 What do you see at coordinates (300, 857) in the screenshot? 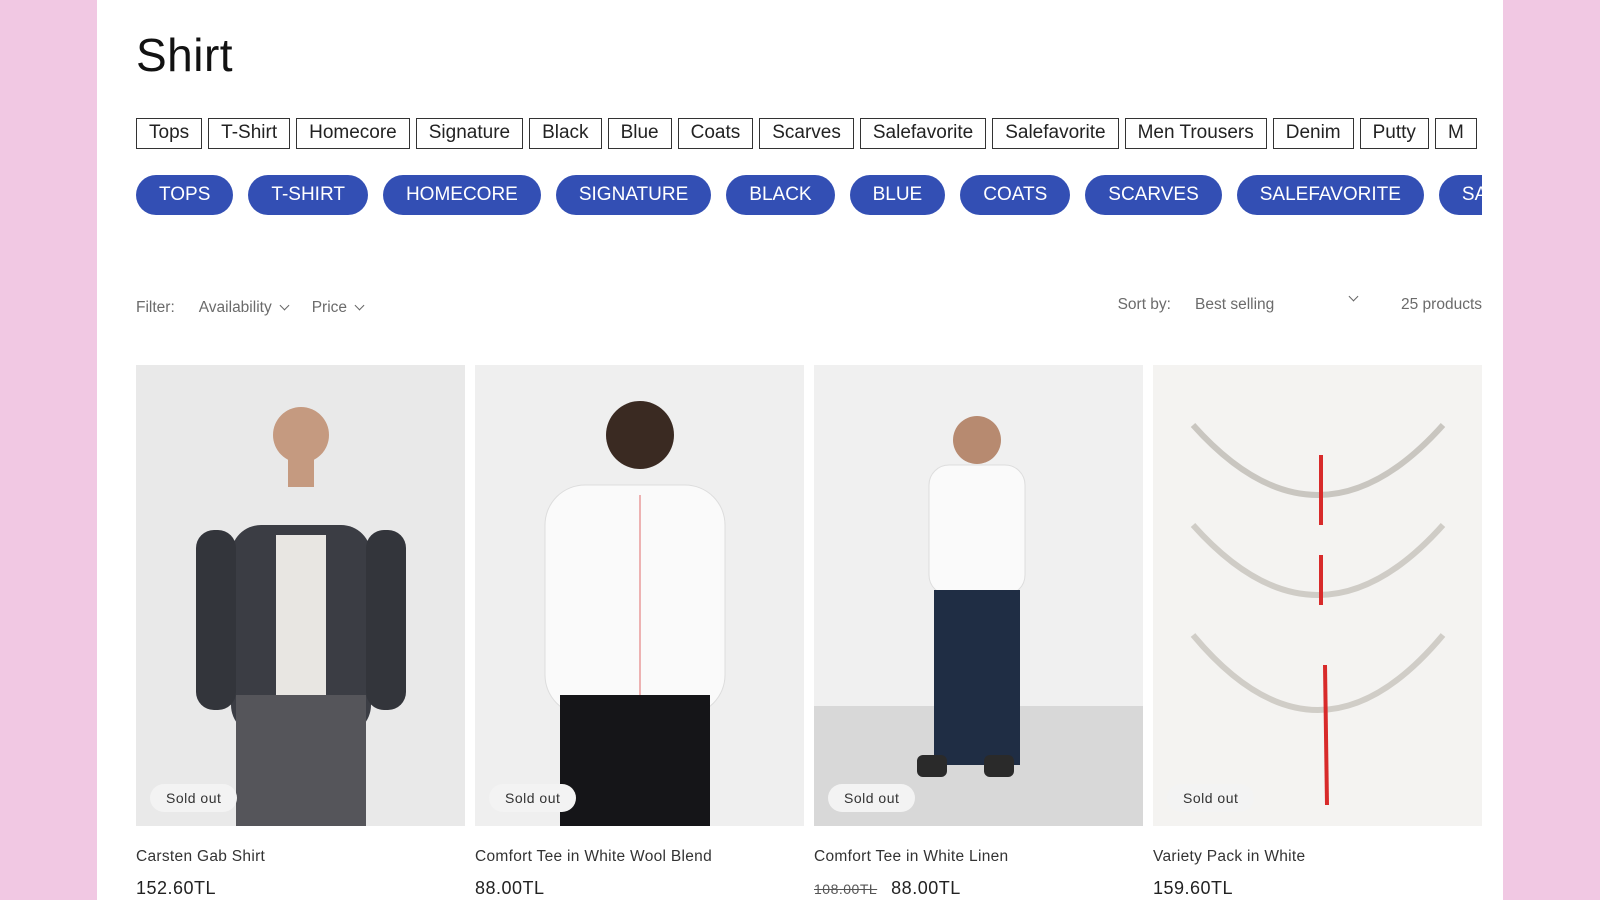
I see `product-name: Carsten Gab Shirt` at bounding box center [300, 857].